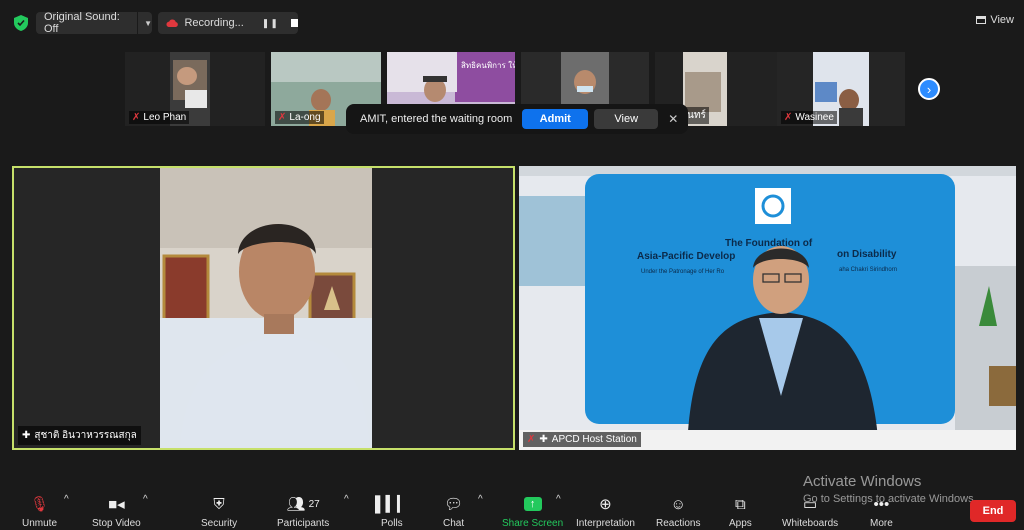 The height and width of the screenshot is (530, 1024). I want to click on chevron-down-icon: ▼, so click(148, 23).